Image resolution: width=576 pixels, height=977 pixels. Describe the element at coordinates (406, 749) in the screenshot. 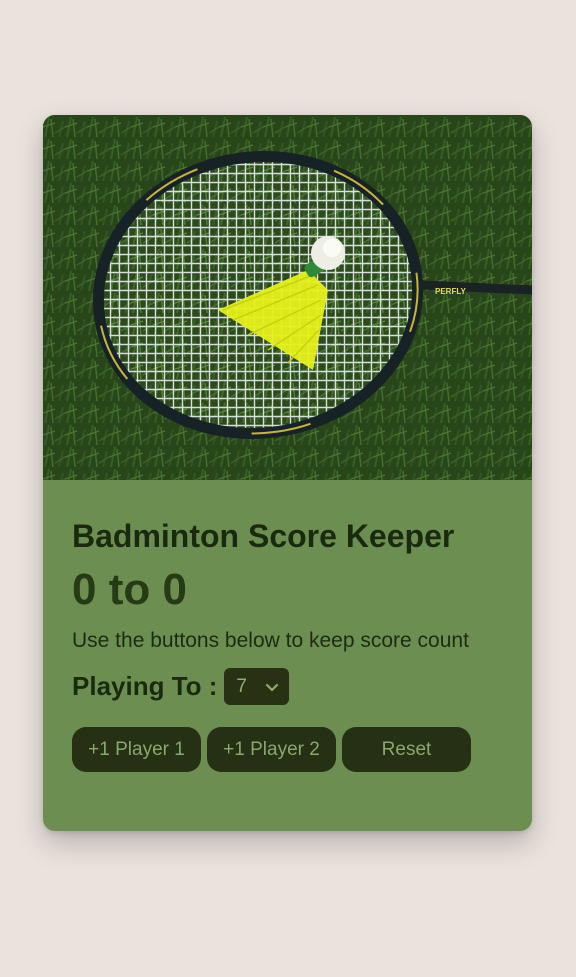

I see `reset-button: Reset` at that location.